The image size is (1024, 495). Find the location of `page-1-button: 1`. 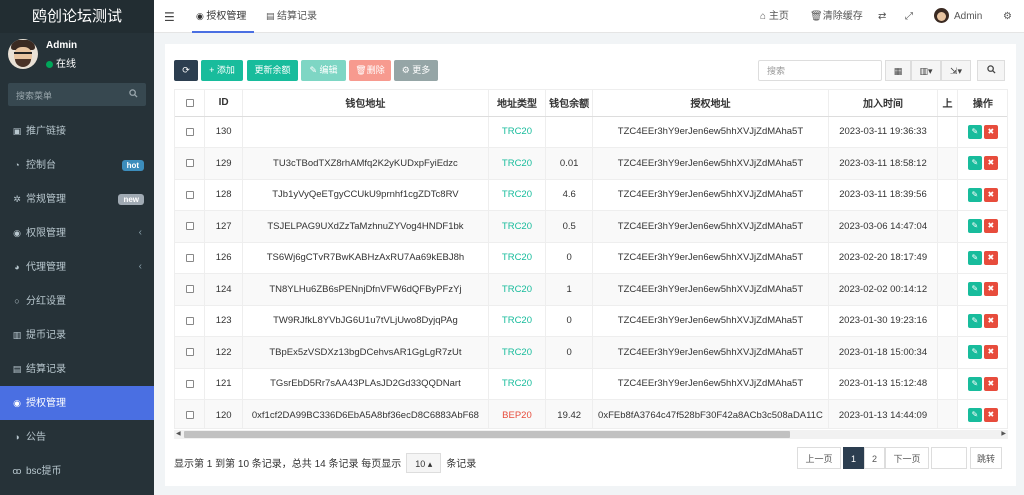

page-1-button: 1 is located at coordinates (853, 458).